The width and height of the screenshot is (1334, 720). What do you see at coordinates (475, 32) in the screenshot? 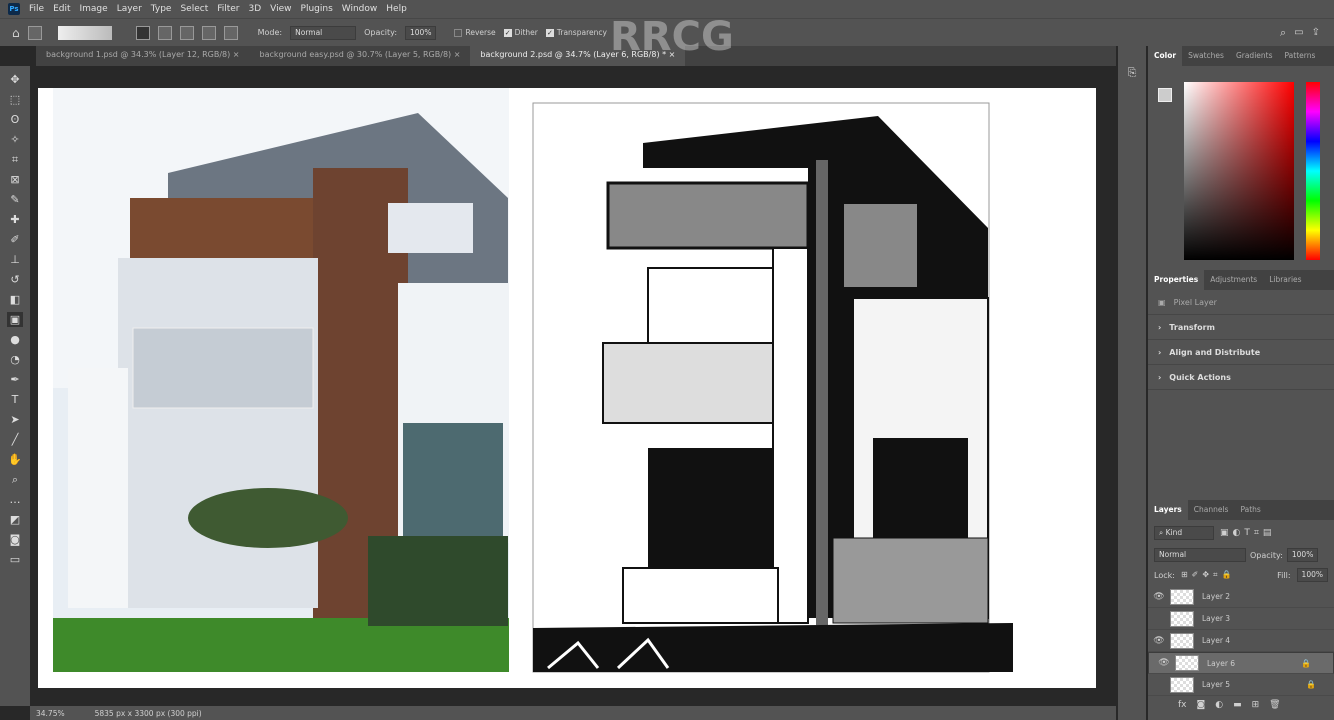
I see `reverse-checkbox: Reverse` at bounding box center [475, 32].